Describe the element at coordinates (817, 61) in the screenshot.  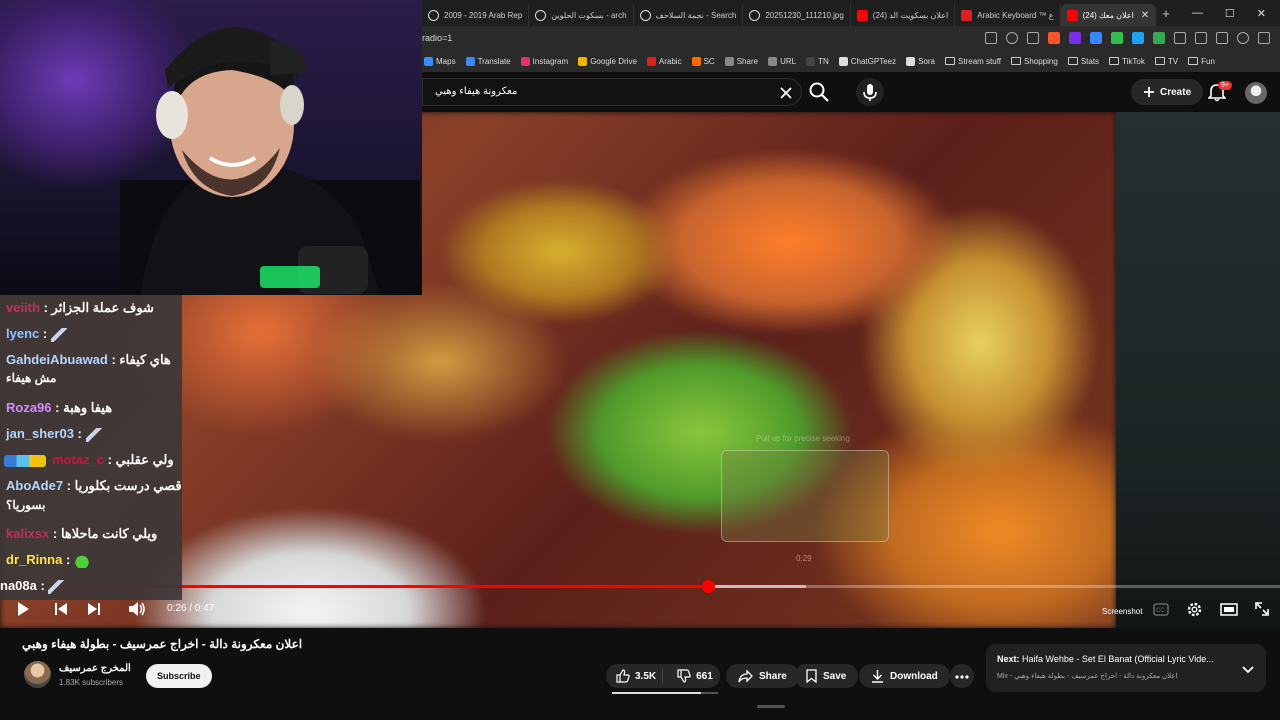
I see `bookmark-item: TN` at that location.